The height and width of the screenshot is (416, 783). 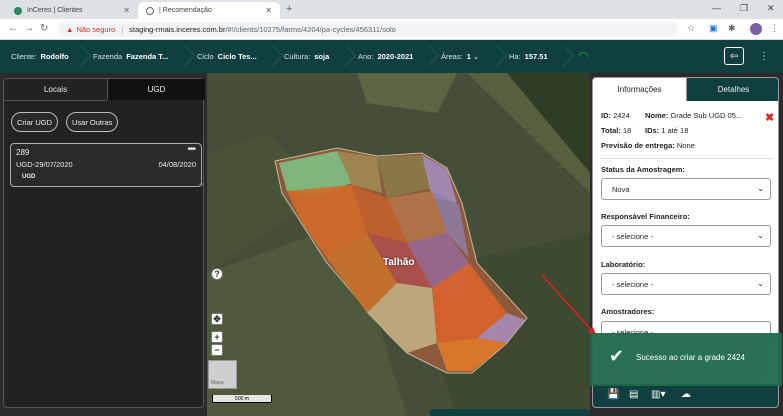 I want to click on grid-total: Total: 18, so click(x=616, y=130).